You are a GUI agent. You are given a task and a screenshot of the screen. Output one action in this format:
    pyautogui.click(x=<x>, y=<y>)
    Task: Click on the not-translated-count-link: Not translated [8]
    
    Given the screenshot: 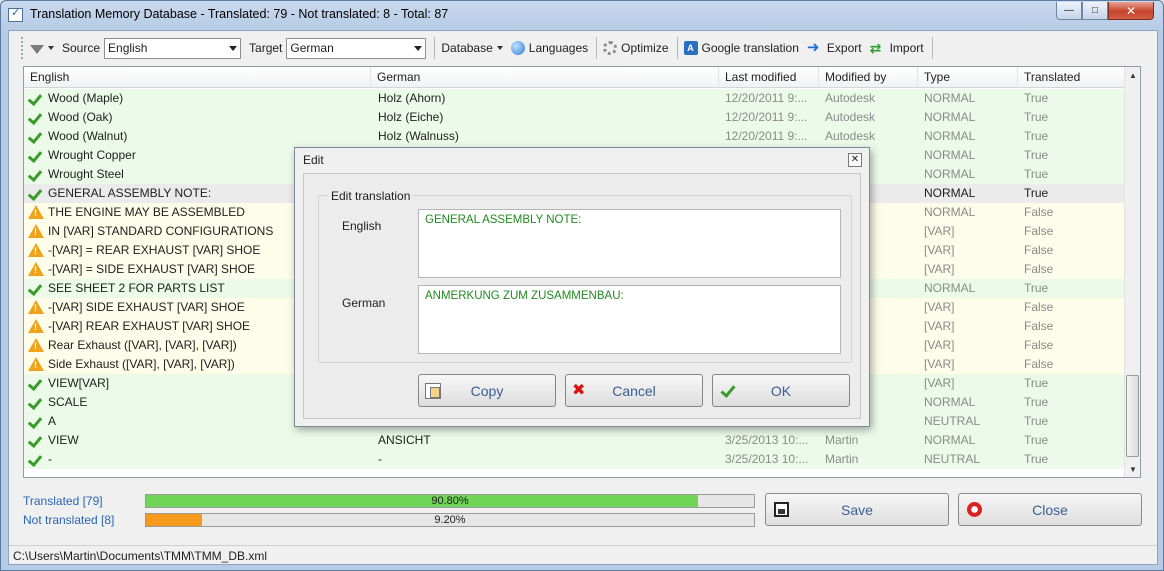 What is the action you would take?
    pyautogui.click(x=68, y=520)
    